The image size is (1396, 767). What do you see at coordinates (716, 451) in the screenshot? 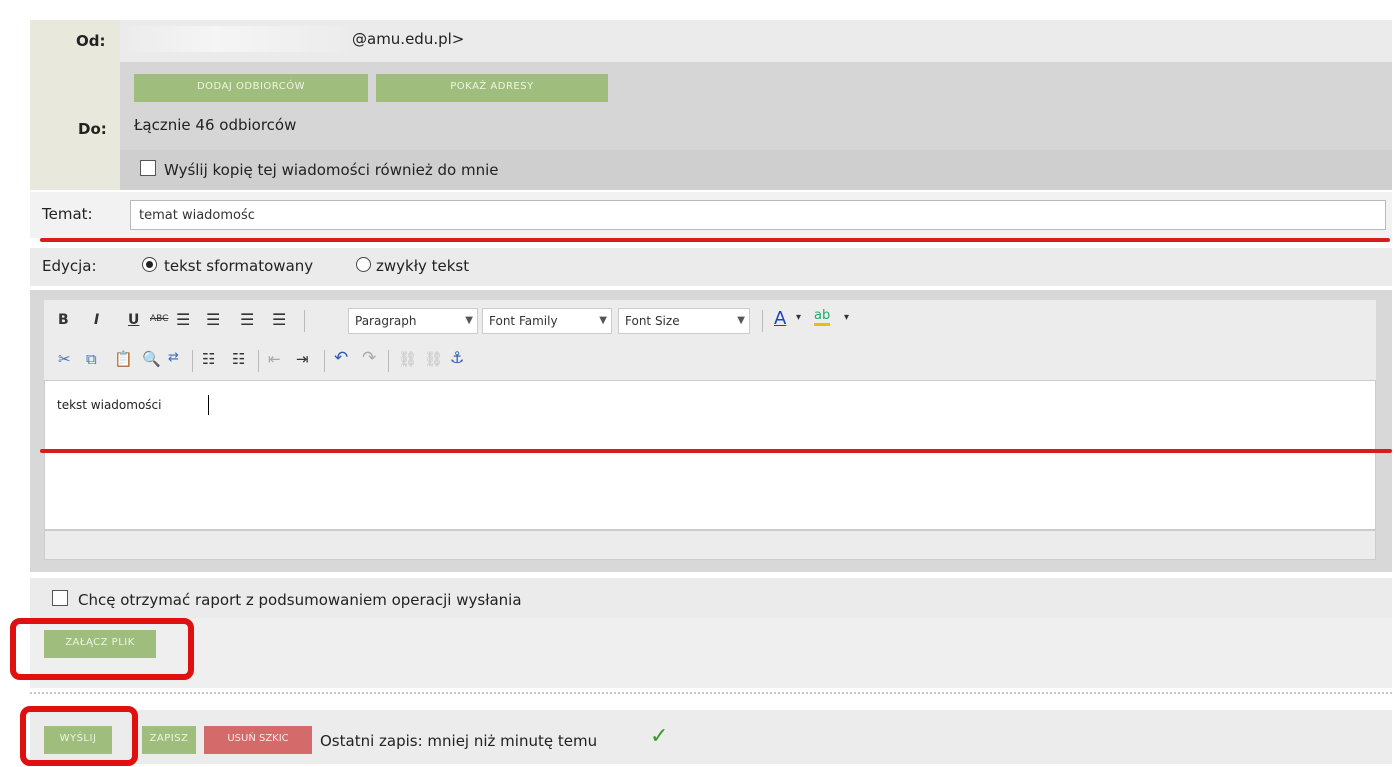
I see `editor-red-underline` at bounding box center [716, 451].